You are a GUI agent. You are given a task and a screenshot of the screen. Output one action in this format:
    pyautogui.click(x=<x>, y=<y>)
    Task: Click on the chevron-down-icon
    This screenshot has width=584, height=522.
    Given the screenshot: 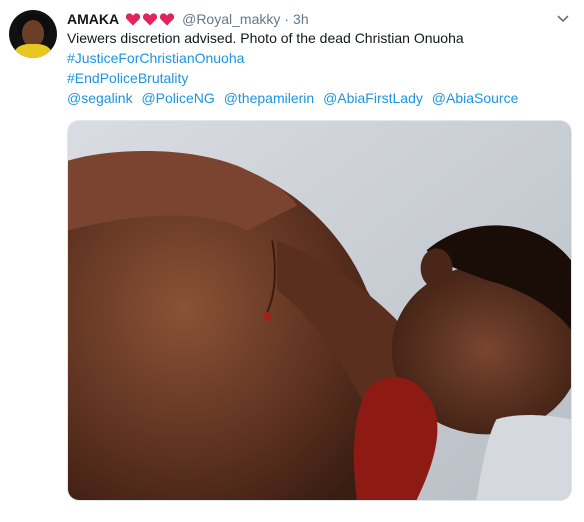 What is the action you would take?
    pyautogui.click(x=563, y=19)
    